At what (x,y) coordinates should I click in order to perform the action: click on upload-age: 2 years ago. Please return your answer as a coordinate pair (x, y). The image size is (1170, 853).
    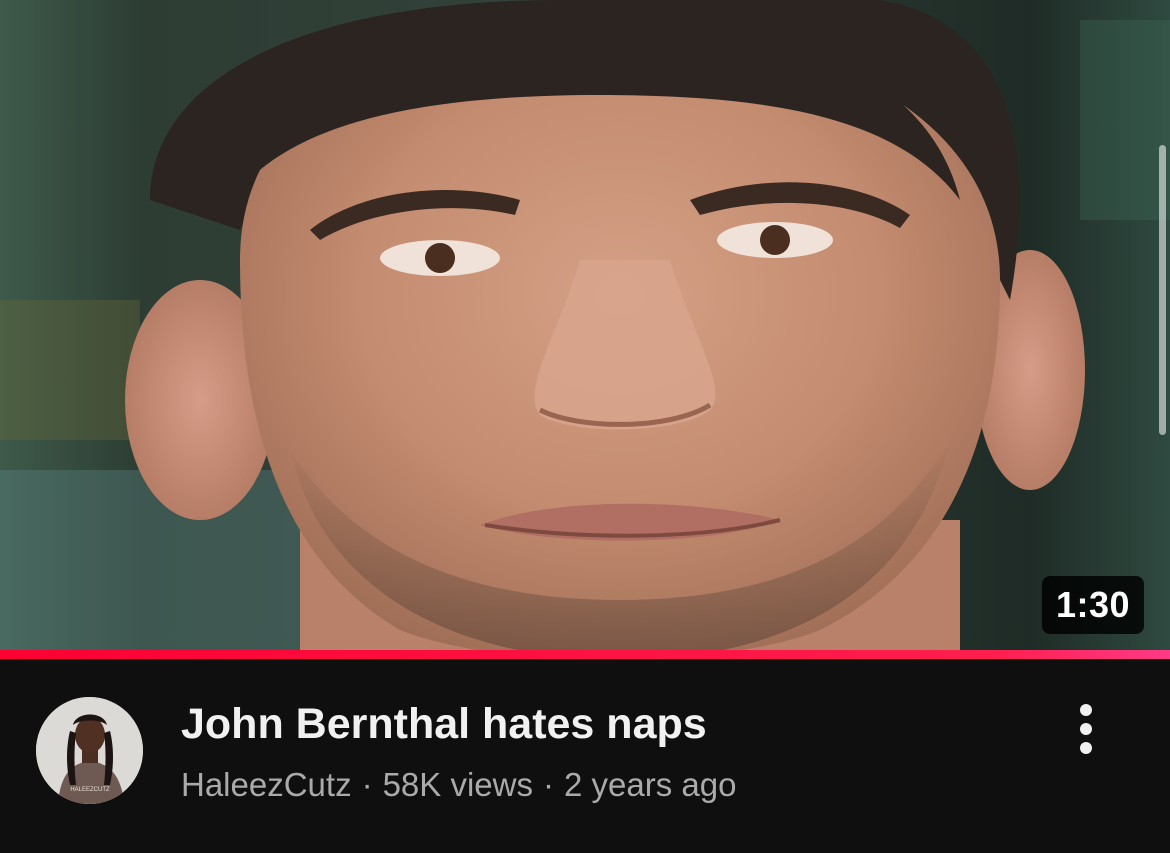
    Looking at the image, I should click on (650, 784).